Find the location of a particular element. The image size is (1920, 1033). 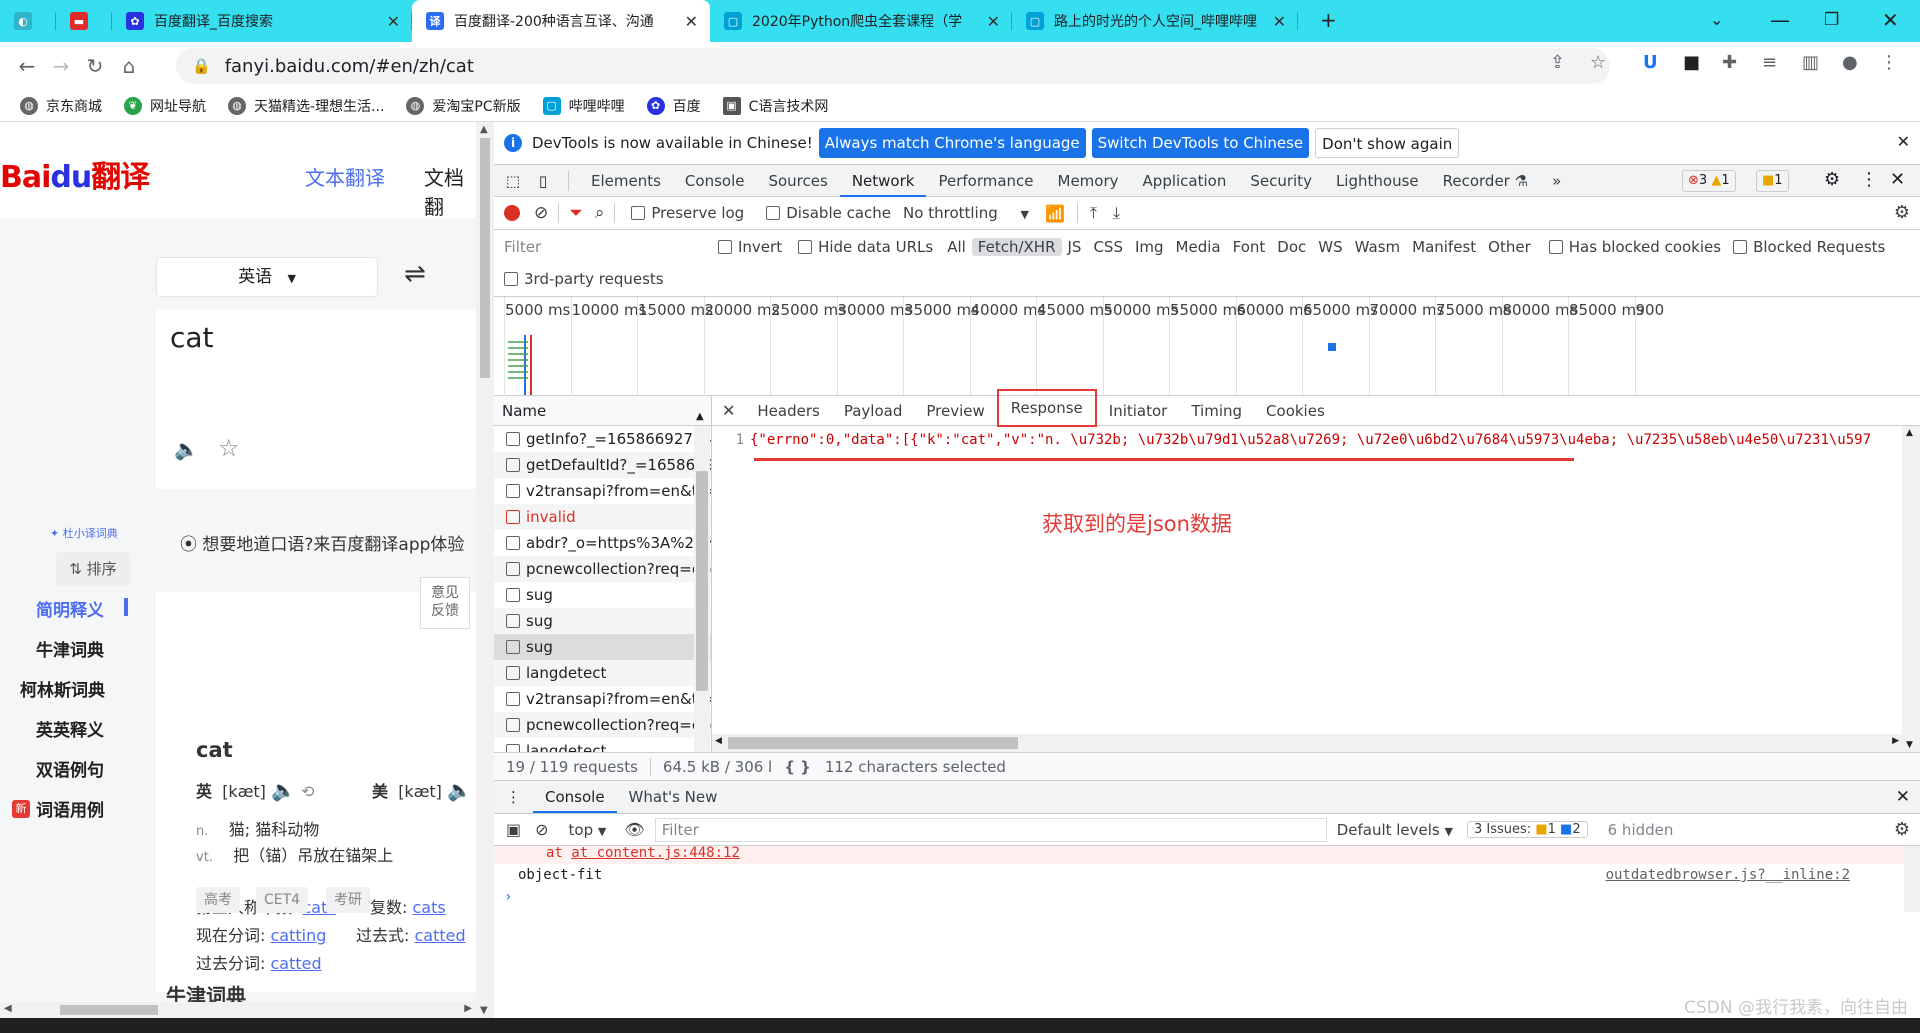

drawer-close-icon: ✕ is located at coordinates (1903, 797).